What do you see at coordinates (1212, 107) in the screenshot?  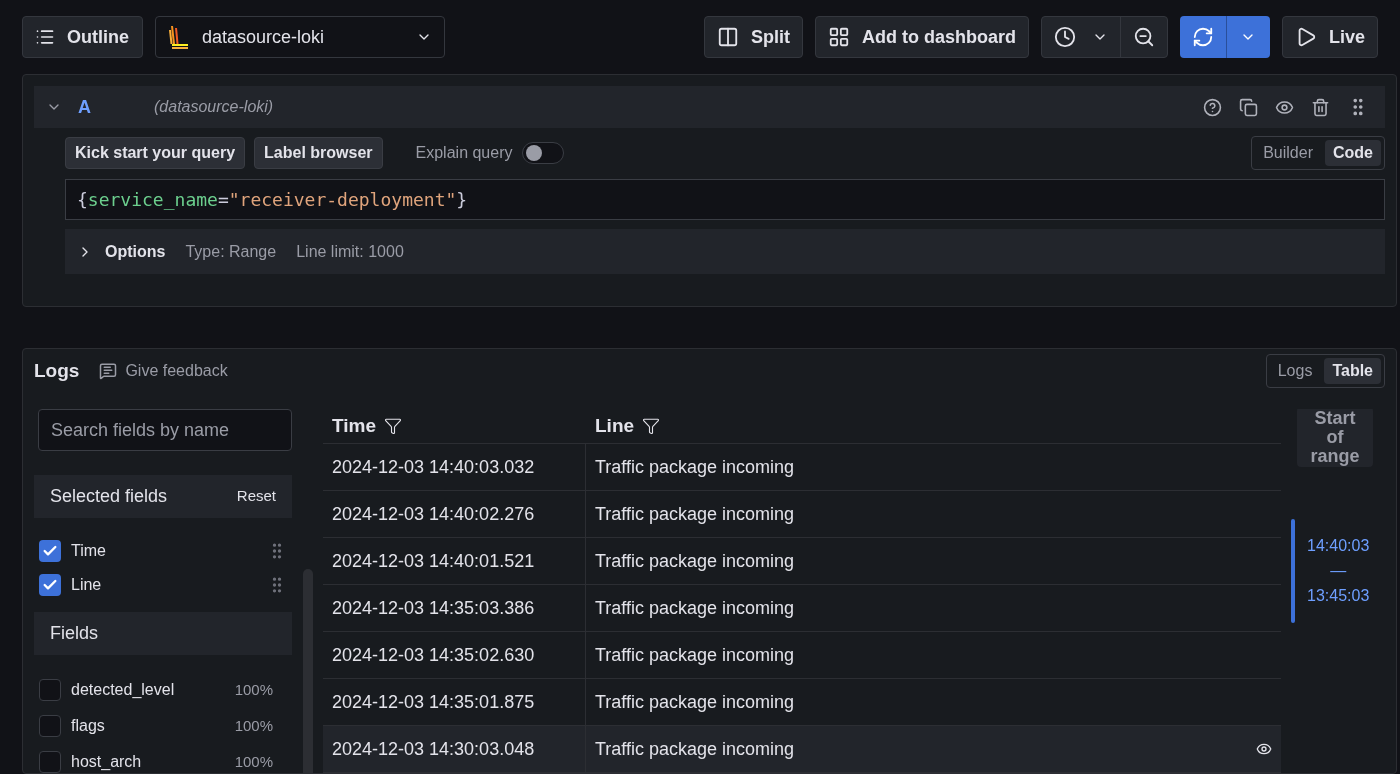 I see `help-icon` at bounding box center [1212, 107].